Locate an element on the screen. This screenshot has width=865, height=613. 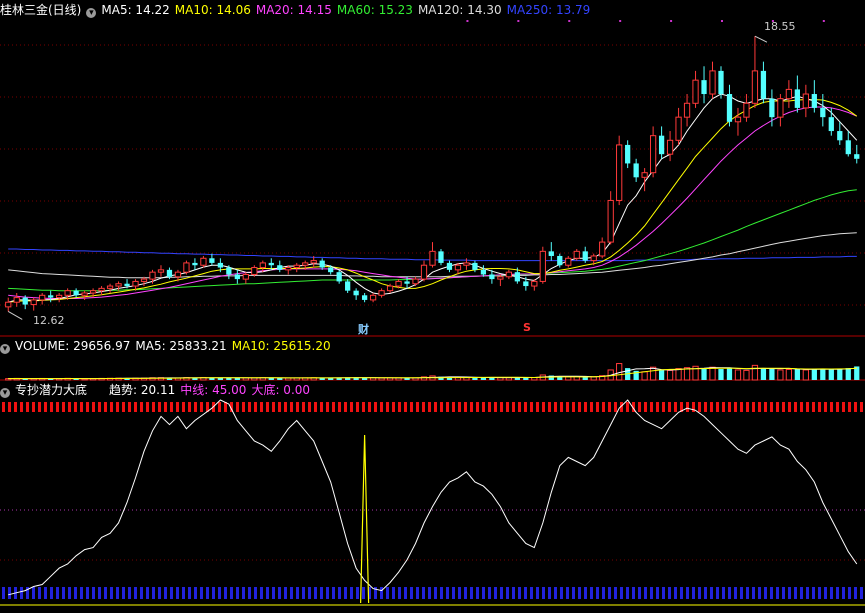
finance-marker: 财 is located at coordinates (363, 329).